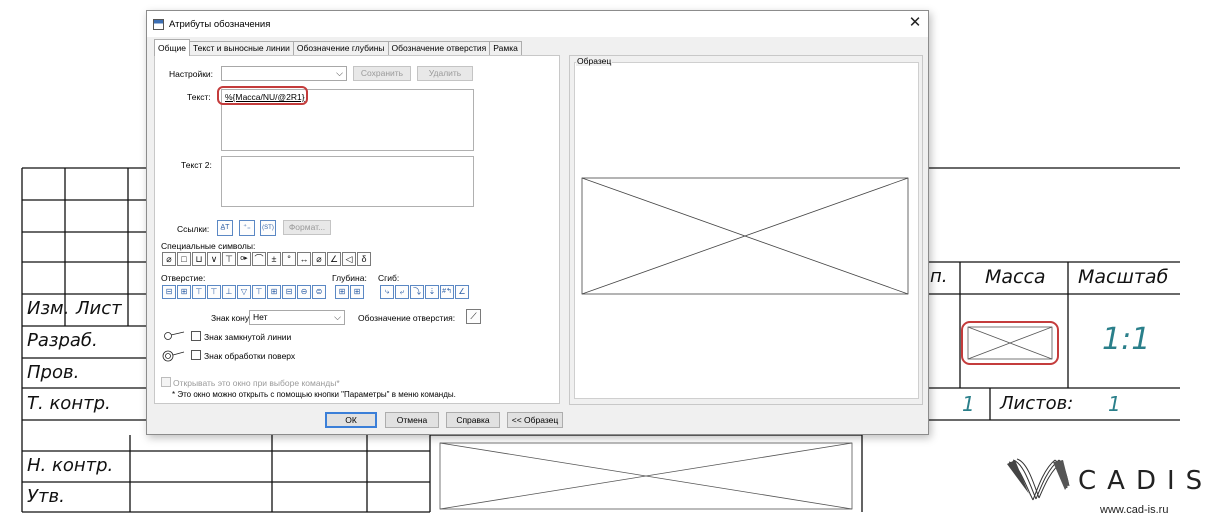 This screenshot has width=1209, height=526. I want to click on tab-general: Общие, so click(172, 47).